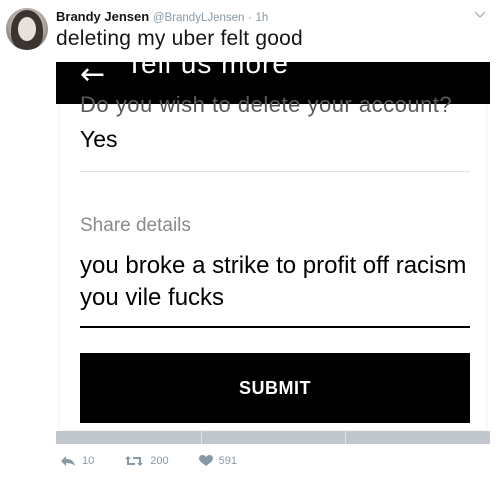  What do you see at coordinates (102, 16) in the screenshot?
I see `author-name: Brandy Jensen` at bounding box center [102, 16].